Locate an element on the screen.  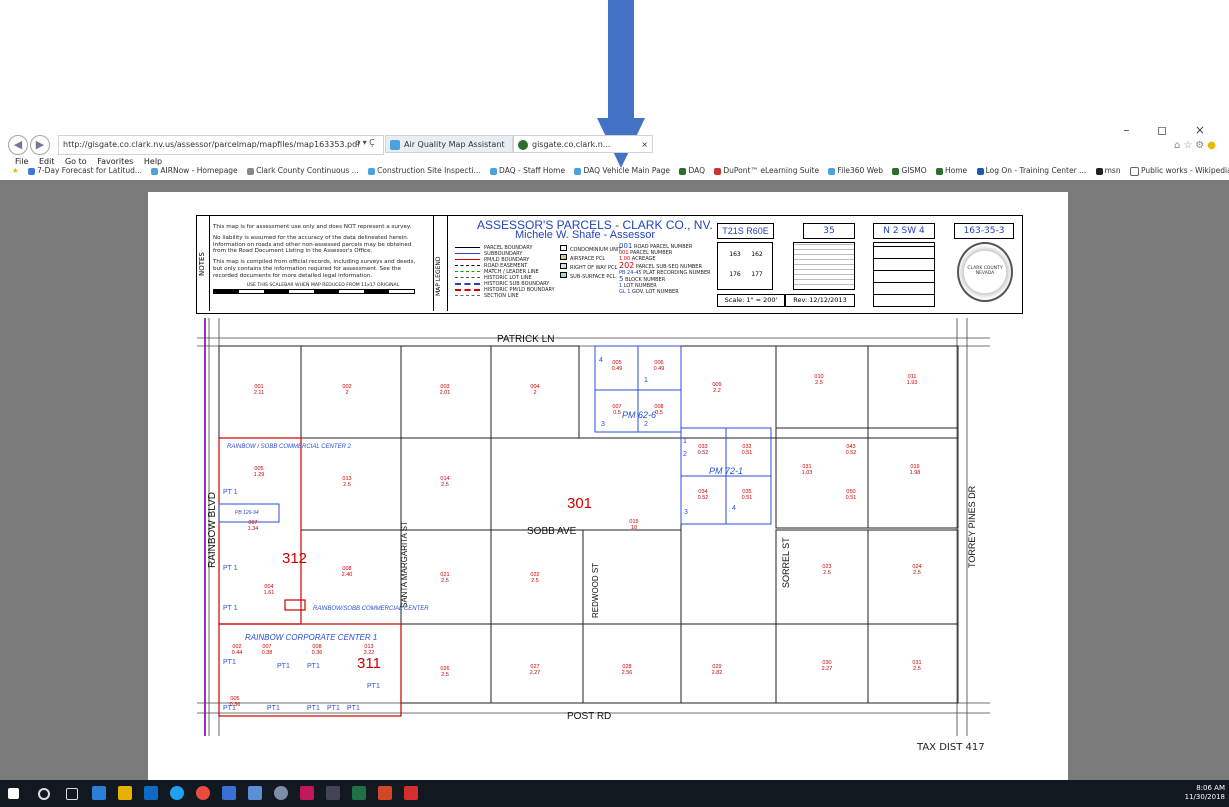
start-windows-icon is located at coordinates (13, 793).